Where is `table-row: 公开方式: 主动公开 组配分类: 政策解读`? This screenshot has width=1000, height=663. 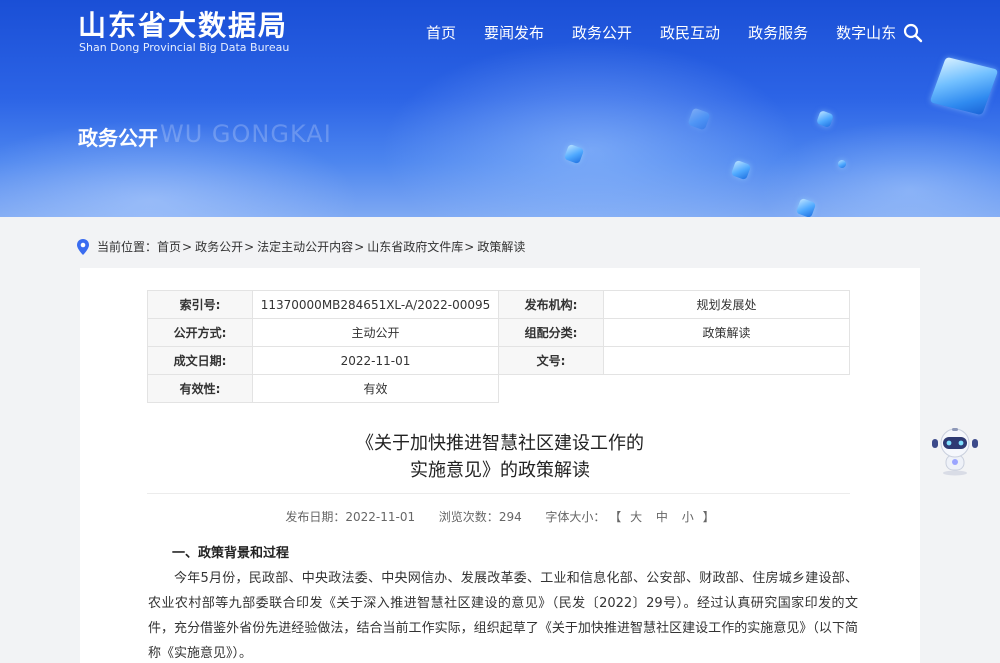
table-row: 公开方式: 主动公开 组配分类: 政策解读 is located at coordinates (498, 332).